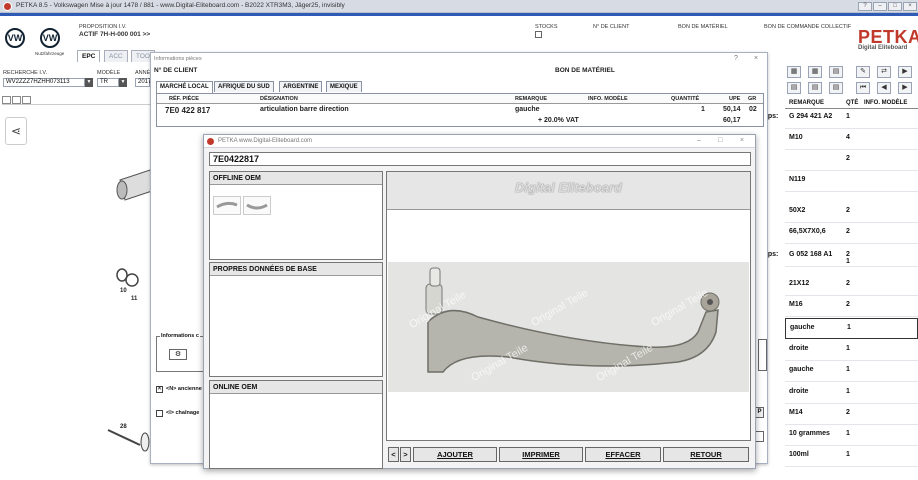 The height and width of the screenshot is (480, 918). What do you see at coordinates (184, 389) in the screenshot?
I see `ancienne-label: <N> ancienne` at bounding box center [184, 389].